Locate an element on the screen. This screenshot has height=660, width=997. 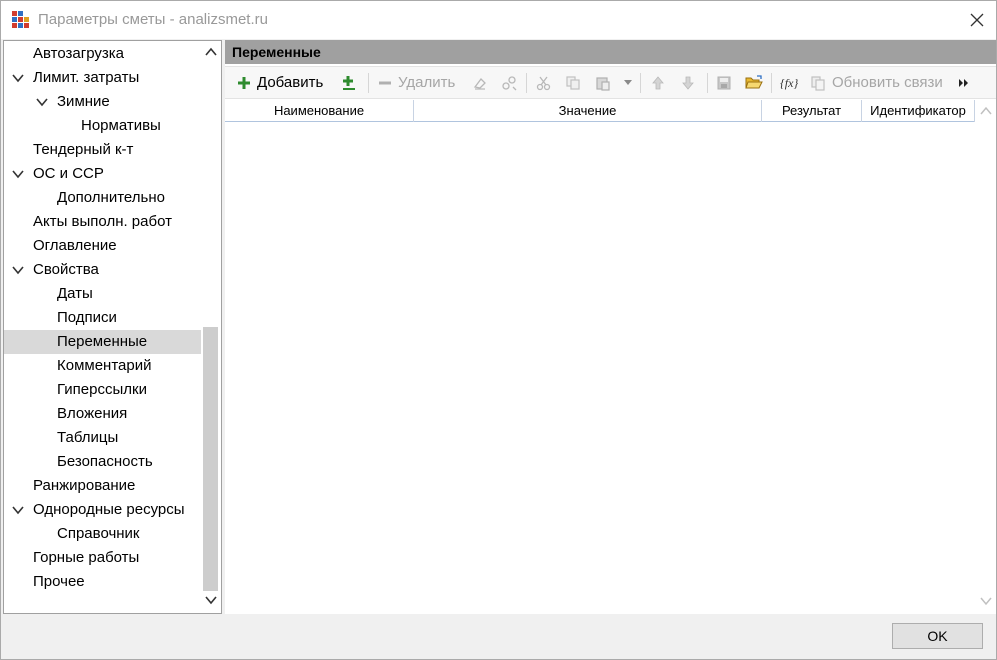
open-button is located at coordinates (754, 82).